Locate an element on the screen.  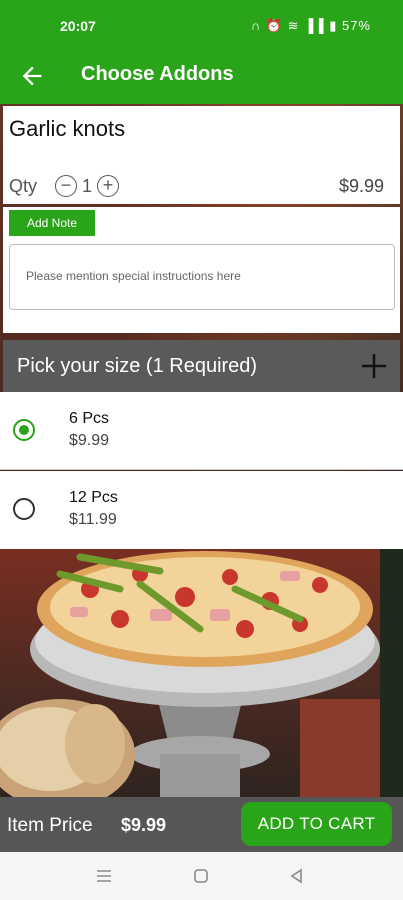
option-name: 12 Pcs is located at coordinates (93, 497).